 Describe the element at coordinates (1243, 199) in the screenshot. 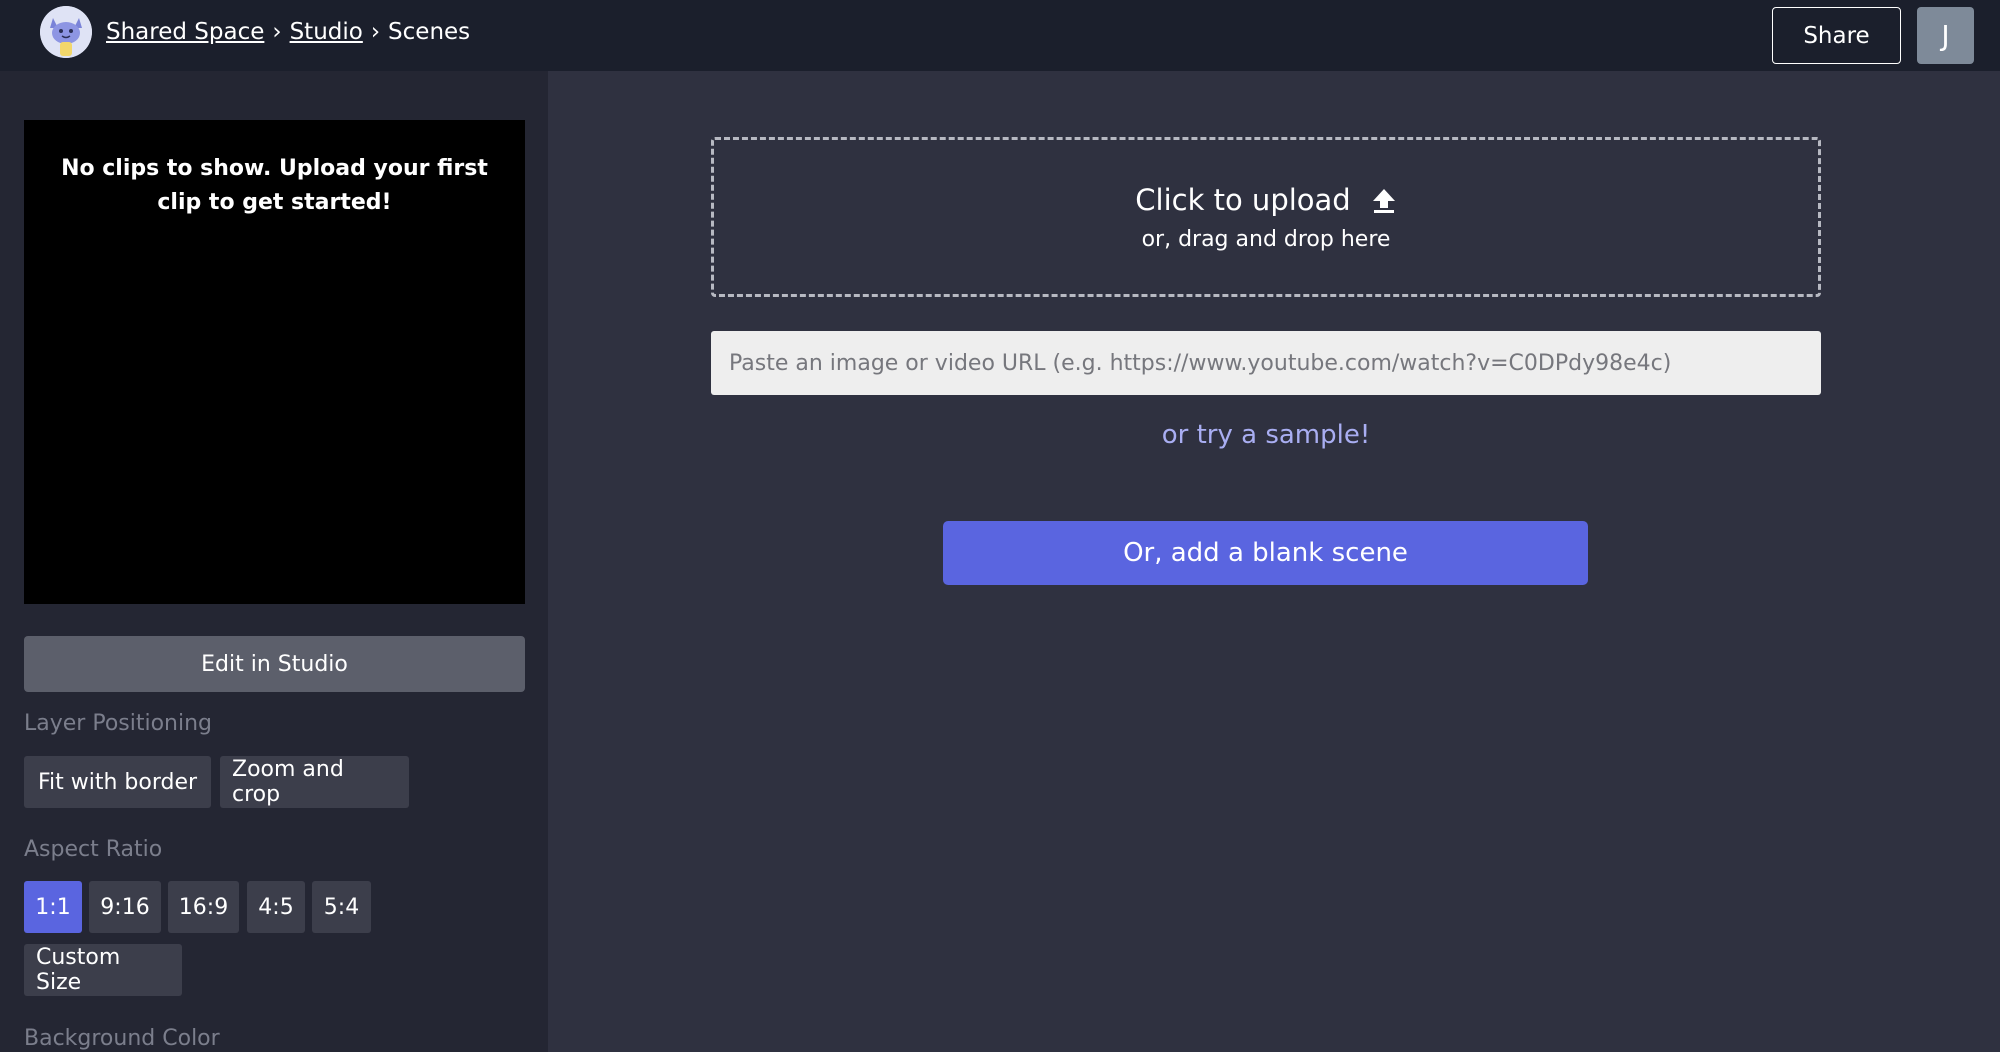

I see `upload-title: Click to upload` at that location.